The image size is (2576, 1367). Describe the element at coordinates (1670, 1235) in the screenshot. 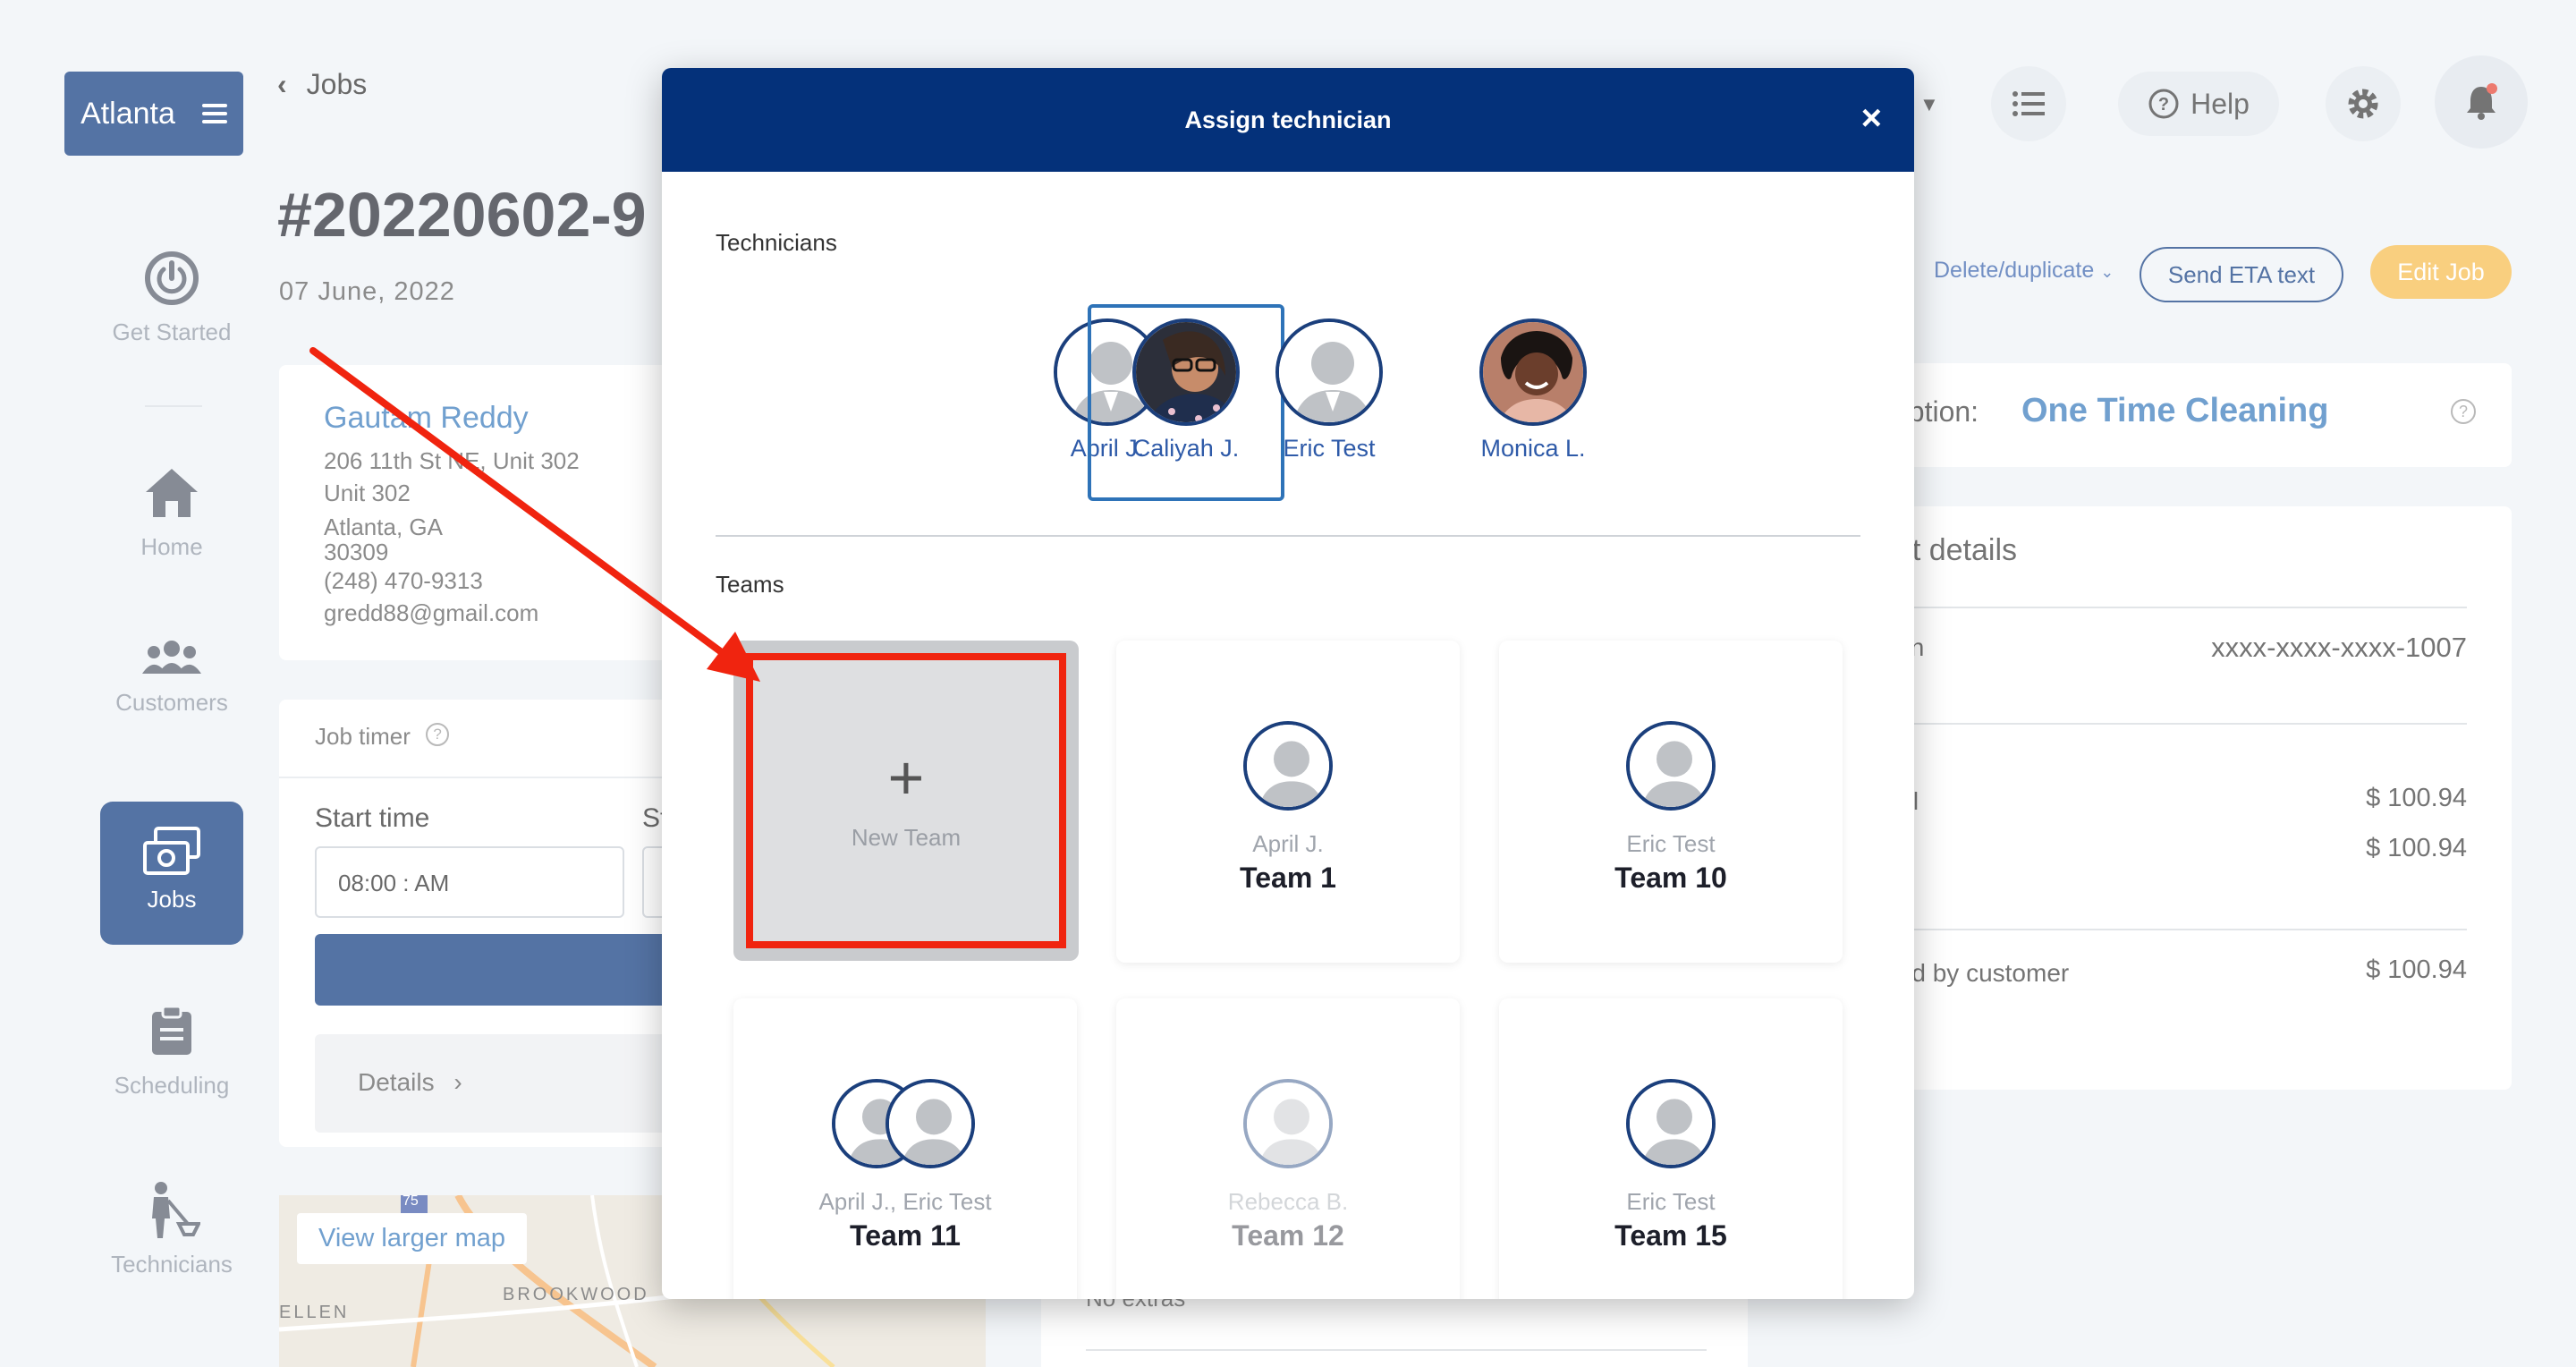

I see `team-name: Team 15` at that location.